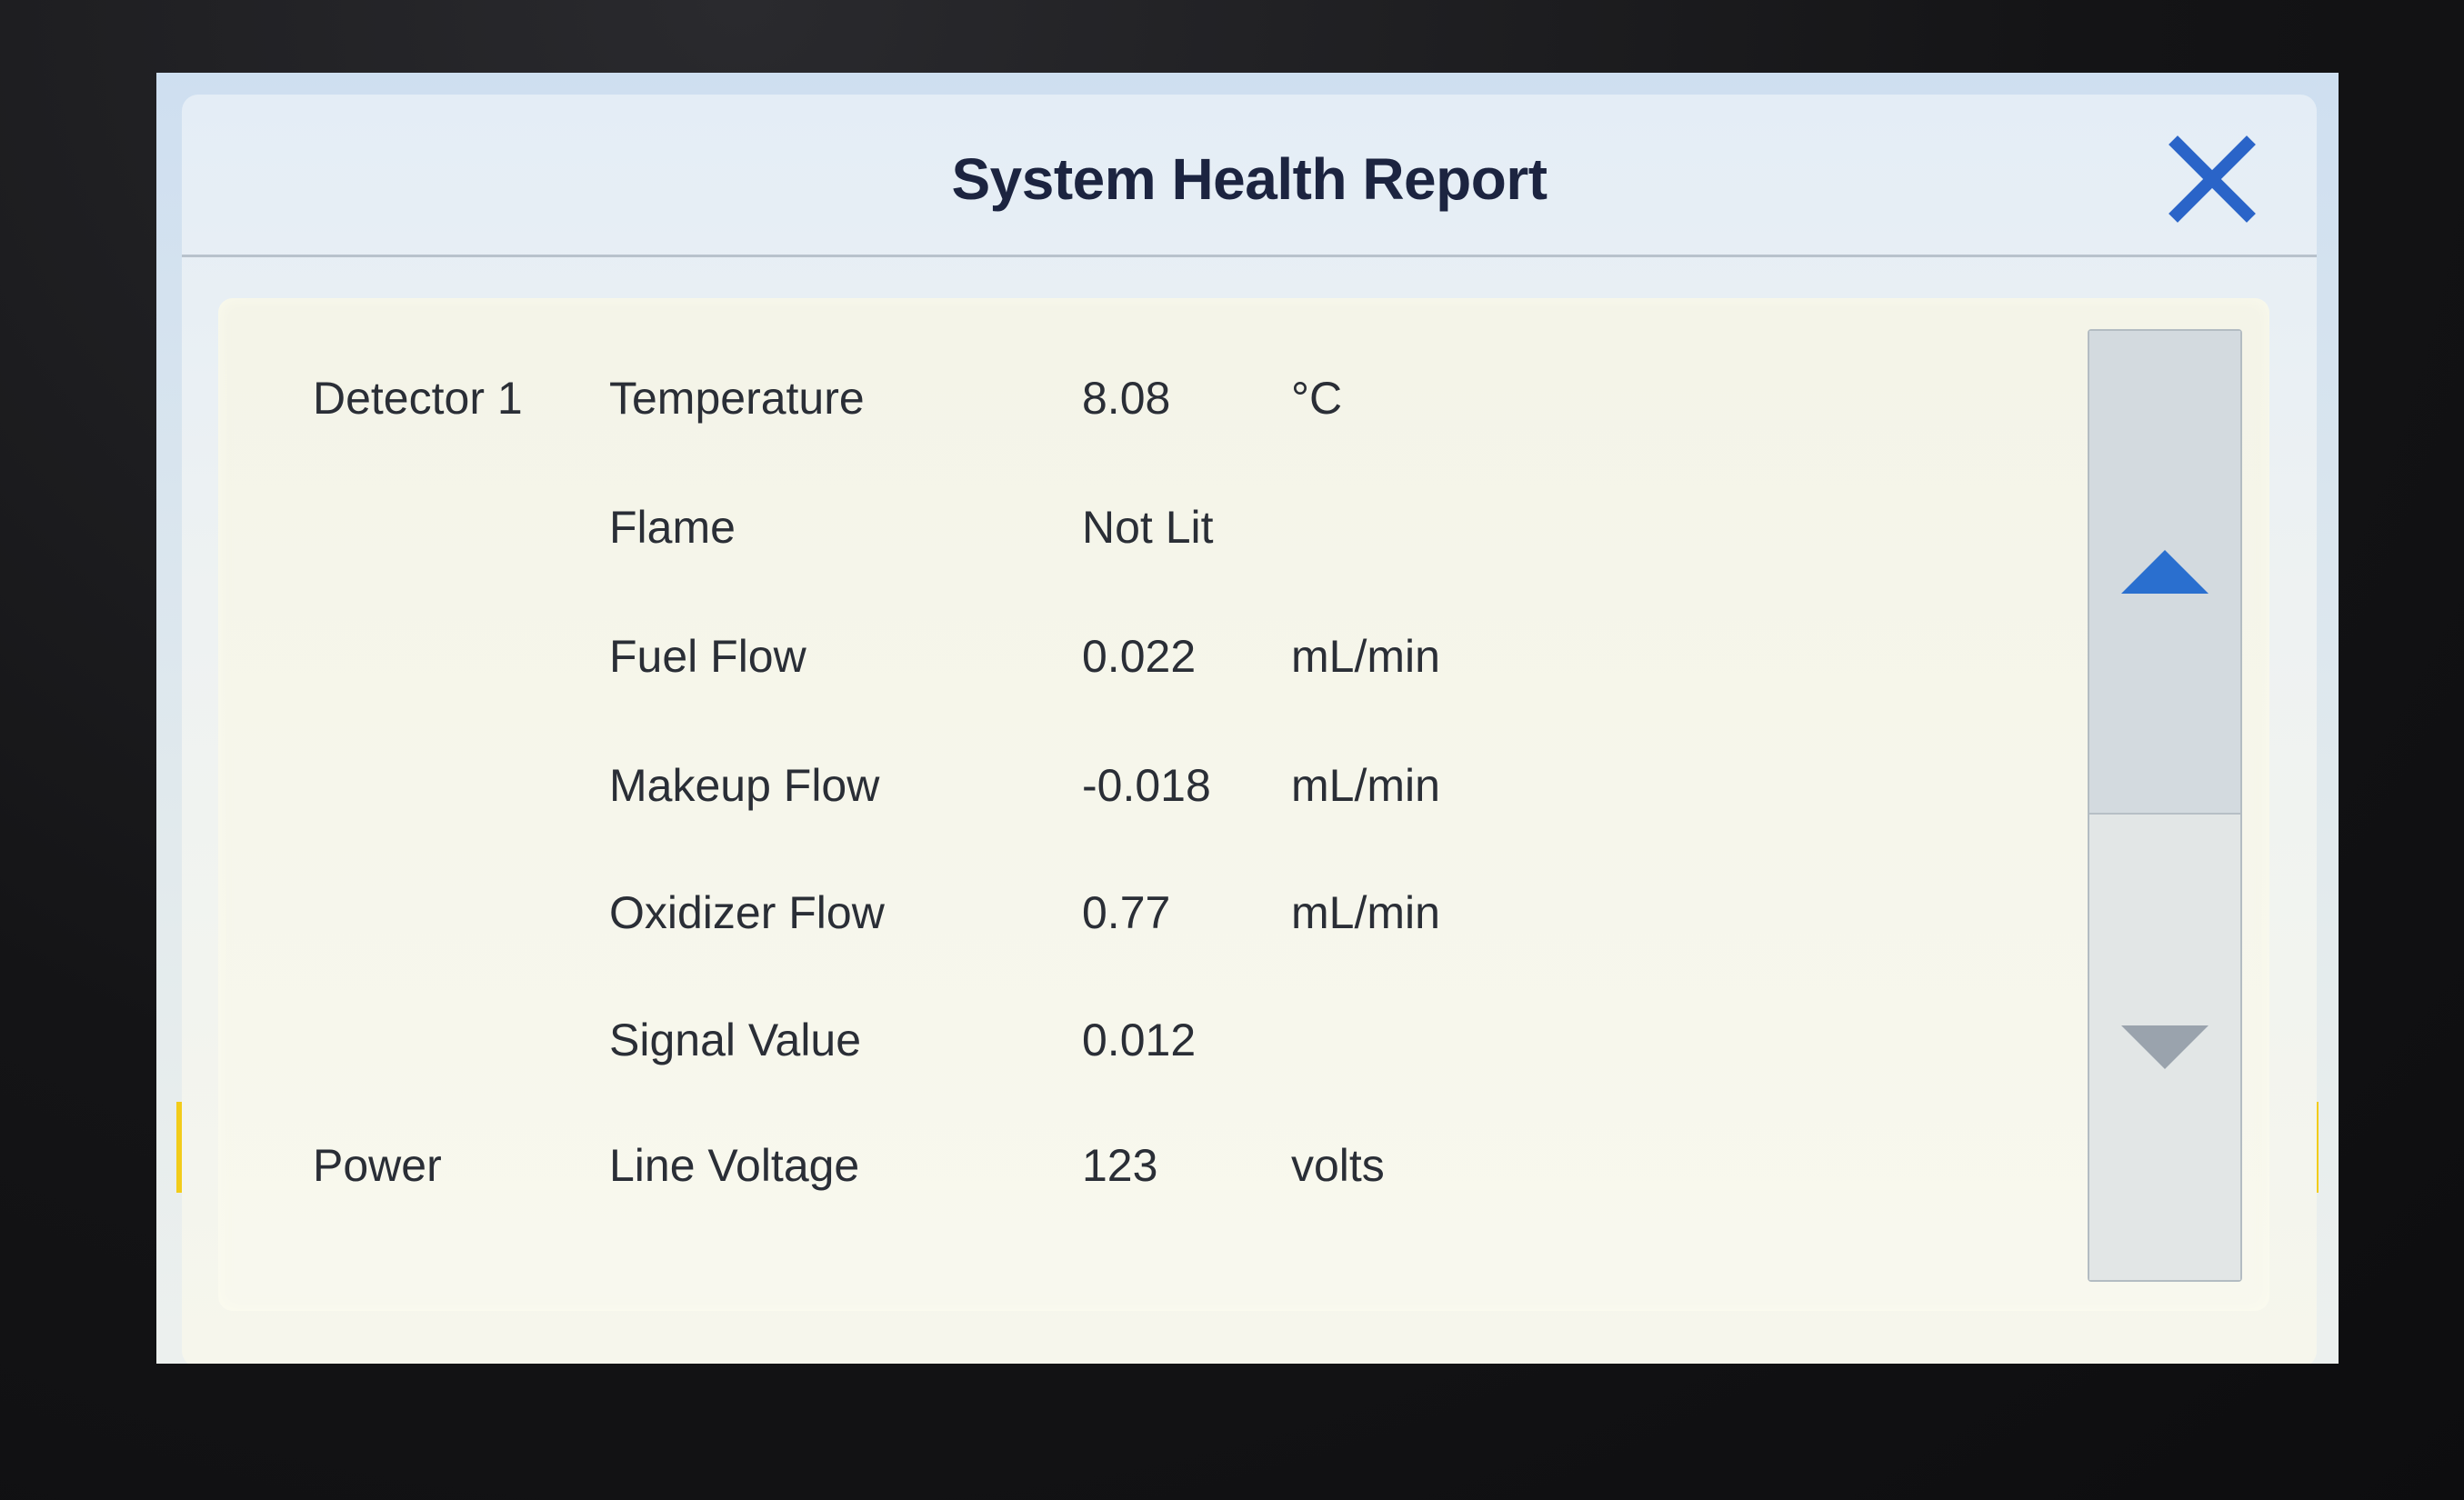 This screenshot has height=1500, width=2464. Describe the element at coordinates (1139, 1040) in the screenshot. I see `parameter-value: 0.012` at that location.